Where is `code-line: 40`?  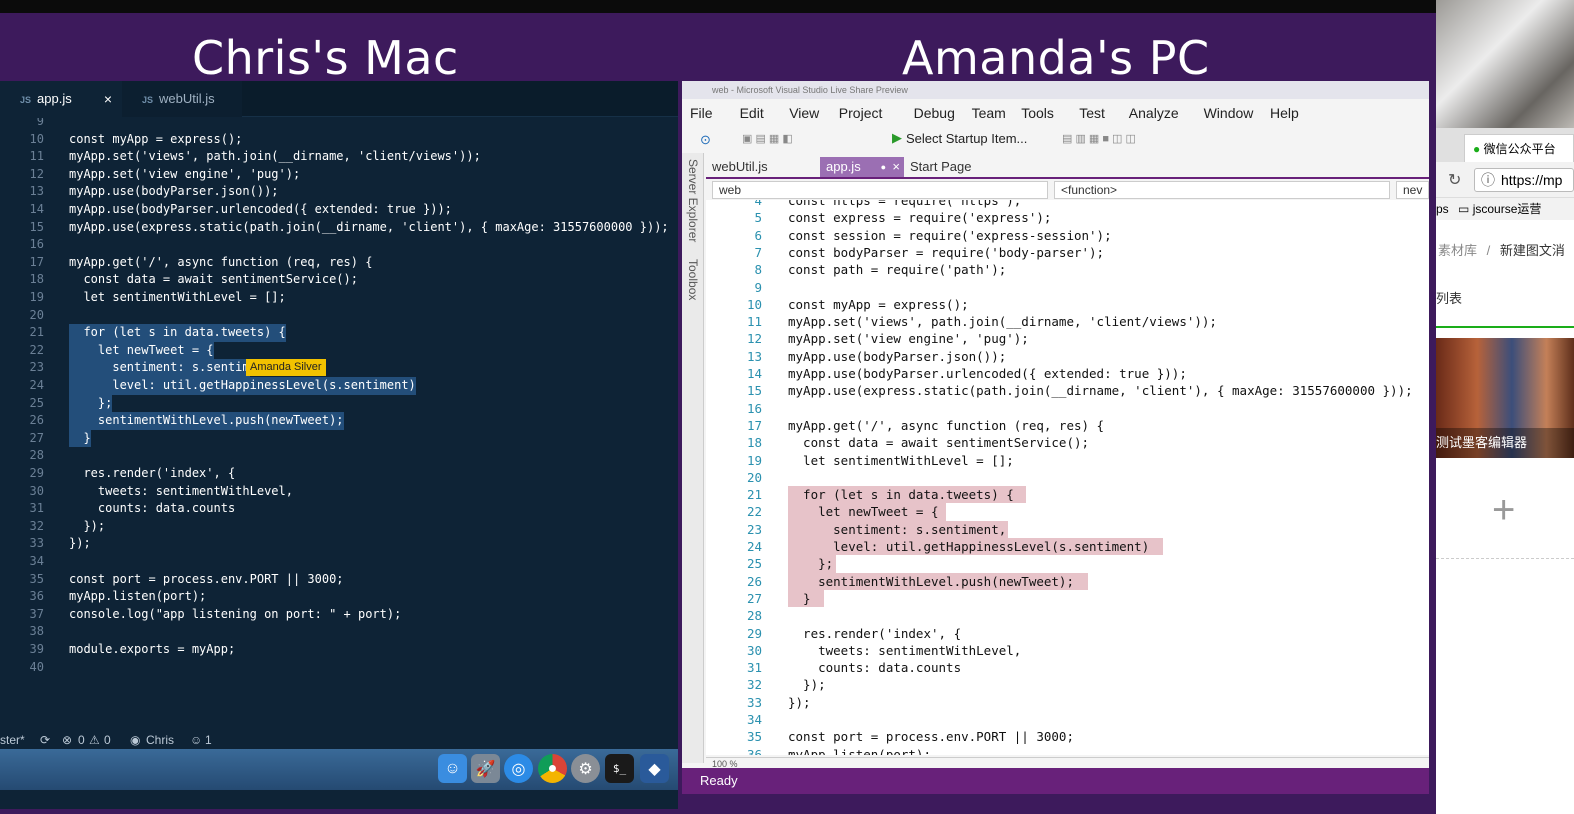 code-line: 40 is located at coordinates (339, 668).